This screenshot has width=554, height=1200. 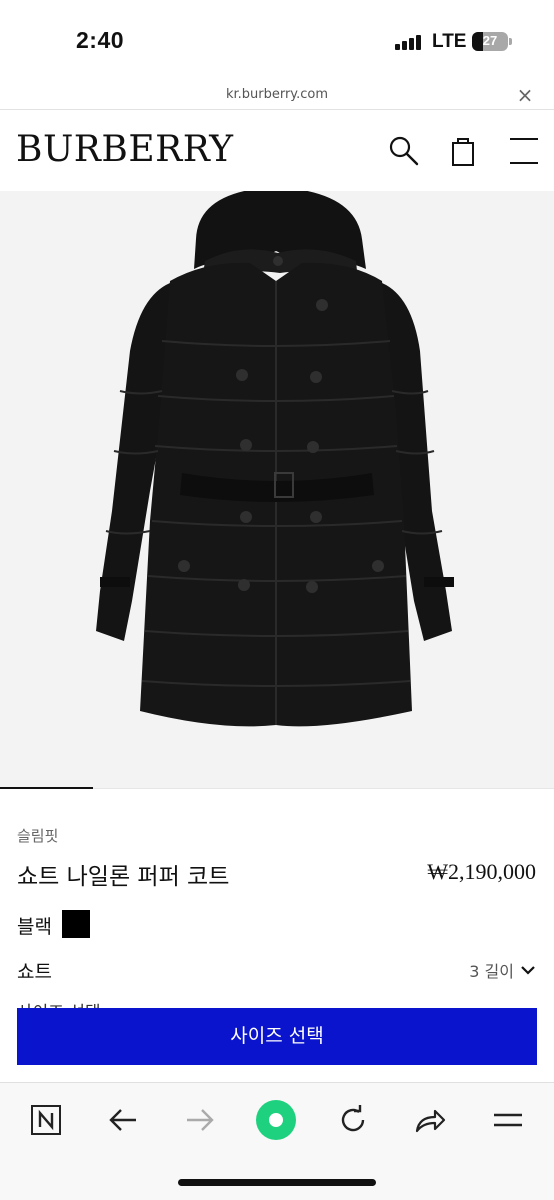 I want to click on chevron-down-icon, so click(x=528, y=970).